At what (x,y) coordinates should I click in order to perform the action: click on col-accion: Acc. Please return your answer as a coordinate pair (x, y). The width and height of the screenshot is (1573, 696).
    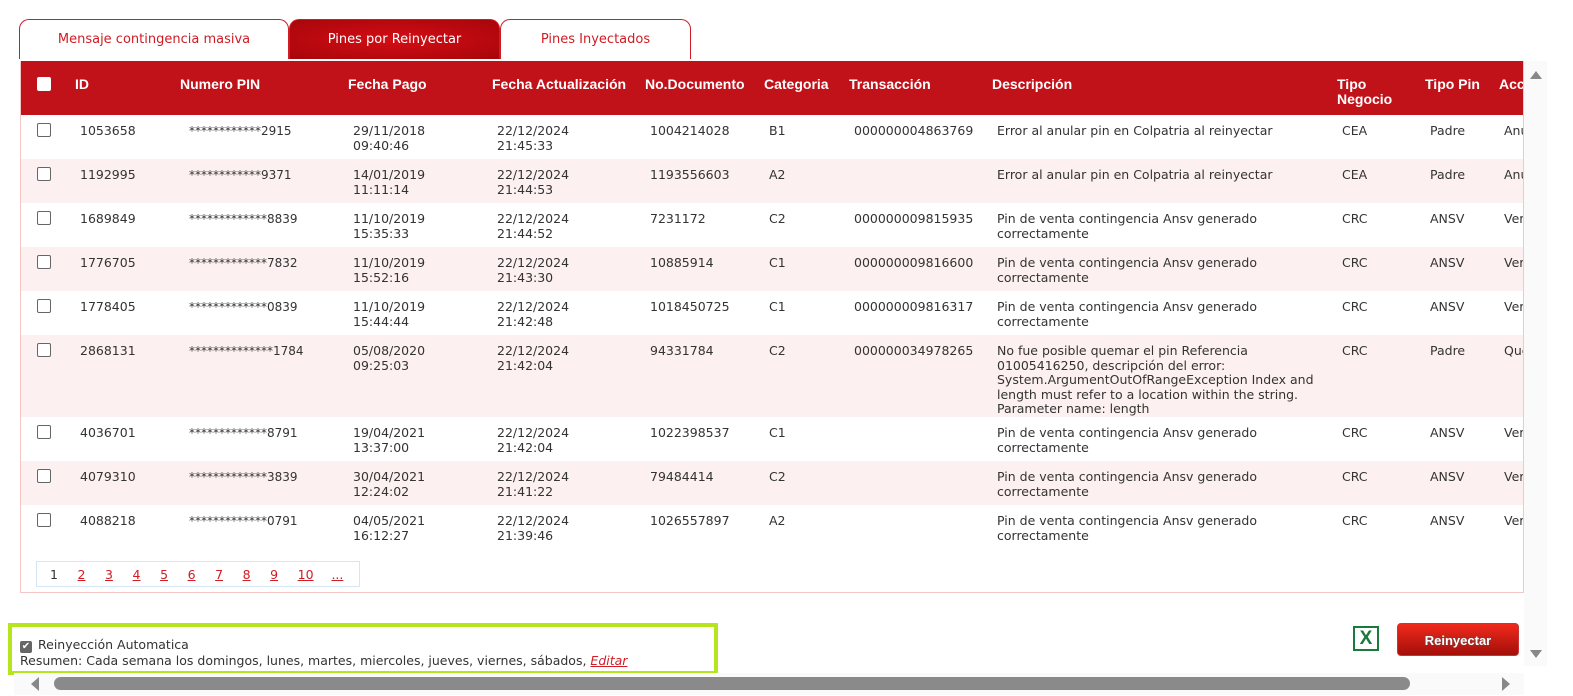
    Looking at the image, I should click on (1509, 88).